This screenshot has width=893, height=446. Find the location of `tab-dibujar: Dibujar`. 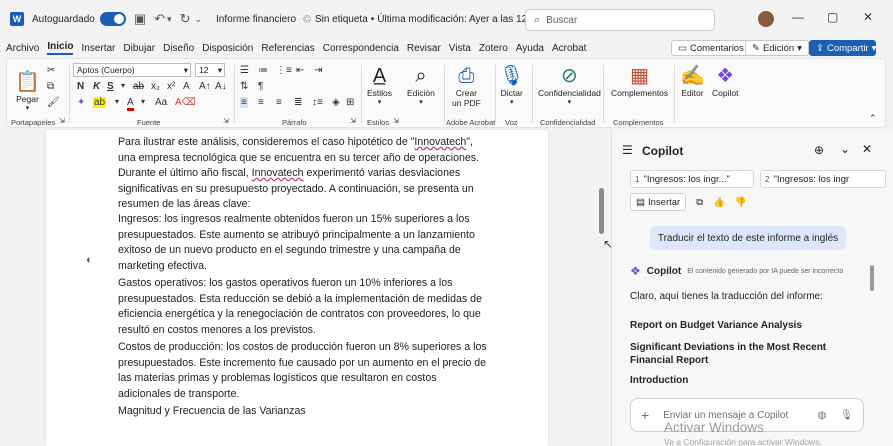

tab-dibujar: Dibujar is located at coordinates (139, 48).